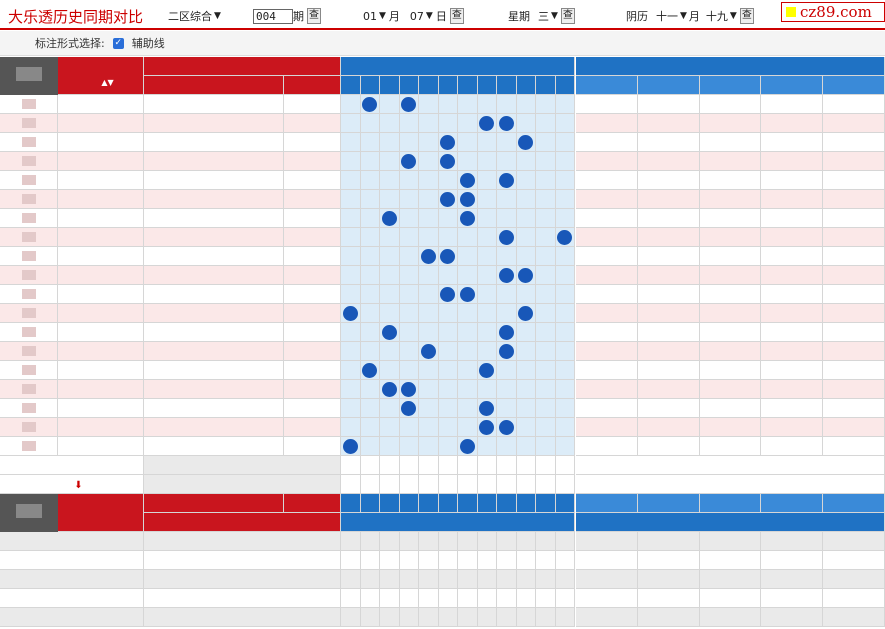  I want to click on arrow-down-icon: ⬇, so click(78, 485).